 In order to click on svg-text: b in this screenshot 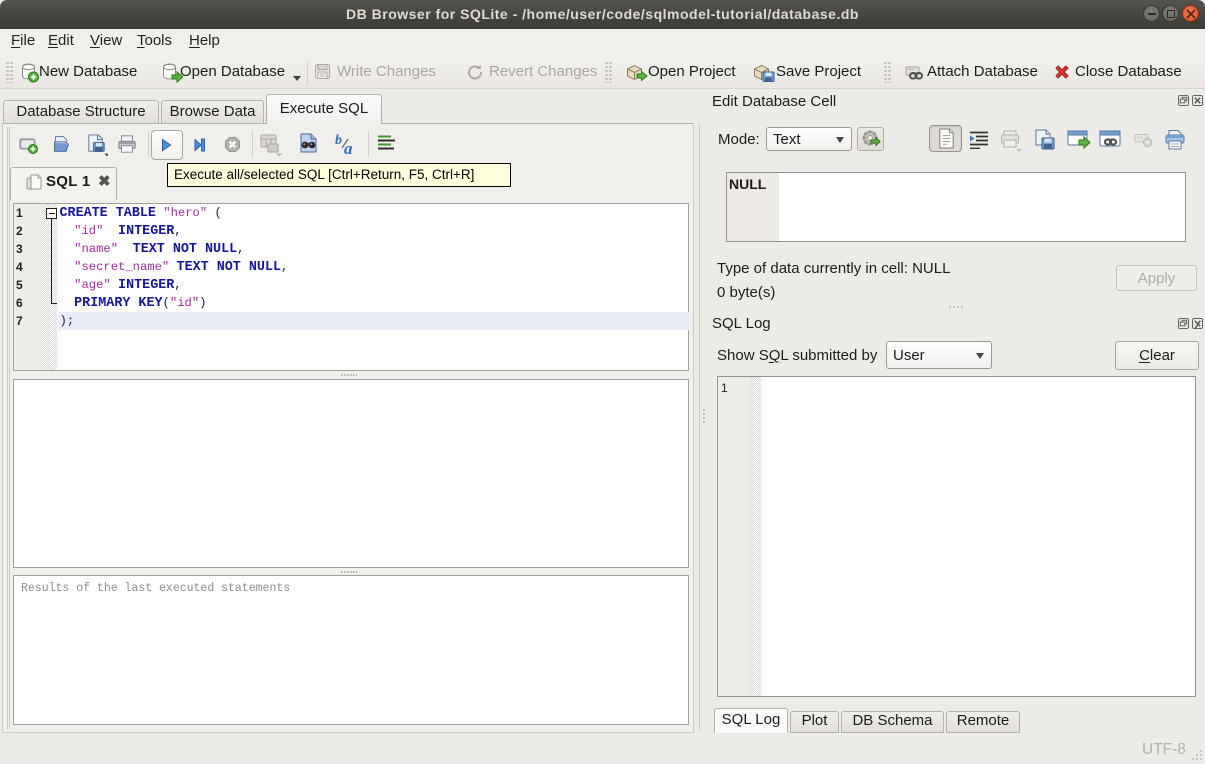, I will do `click(338, 140)`.